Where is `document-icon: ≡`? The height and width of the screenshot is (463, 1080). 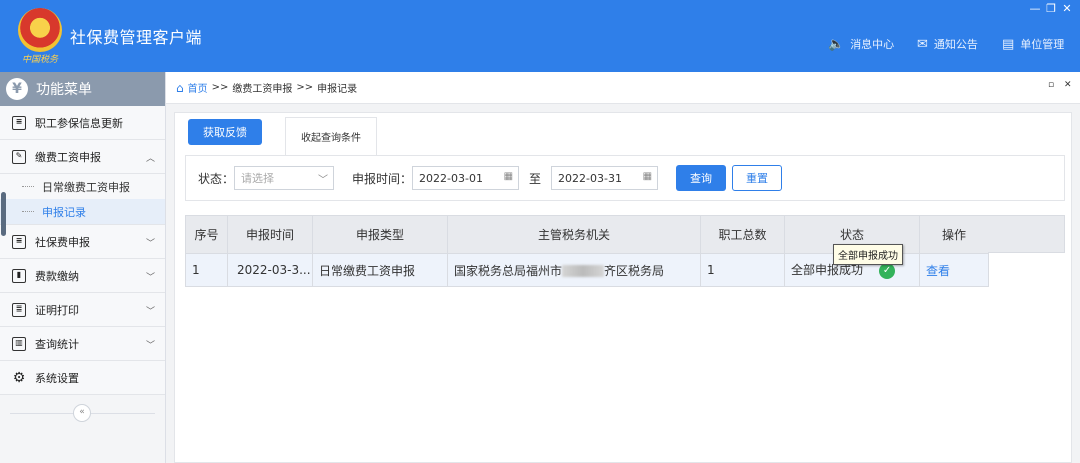
document-icon: ≡ is located at coordinates (19, 241).